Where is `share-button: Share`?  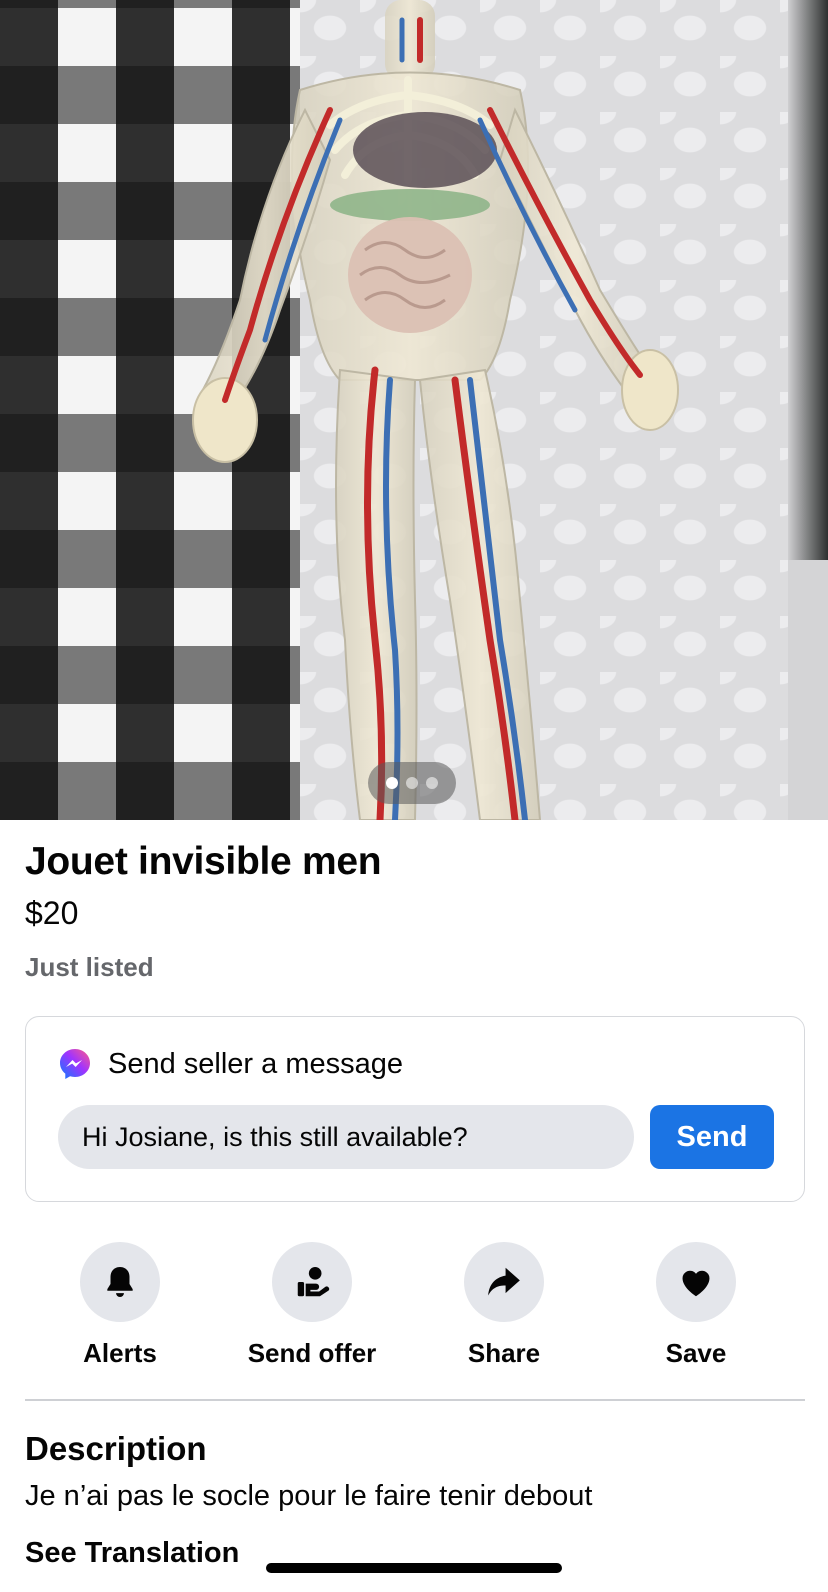 share-button: Share is located at coordinates (504, 1305).